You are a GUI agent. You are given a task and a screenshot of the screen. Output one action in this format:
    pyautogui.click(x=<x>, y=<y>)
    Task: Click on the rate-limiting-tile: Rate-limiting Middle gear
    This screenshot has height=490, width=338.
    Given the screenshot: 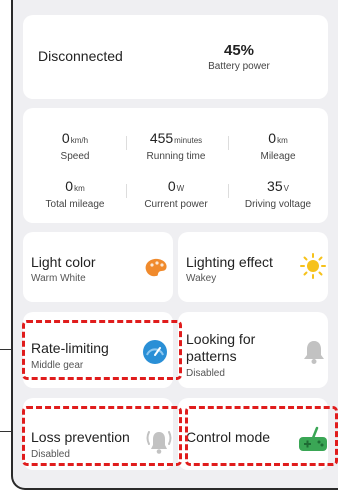 What is the action you would take?
    pyautogui.click(x=98, y=350)
    